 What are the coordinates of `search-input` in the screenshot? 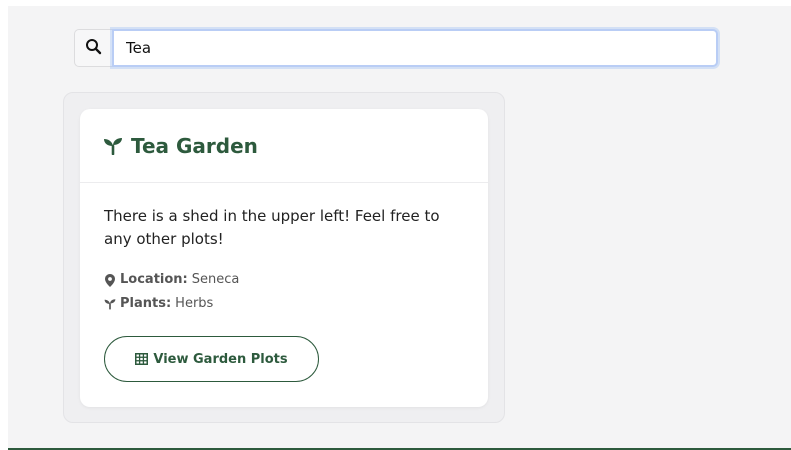 It's located at (415, 48).